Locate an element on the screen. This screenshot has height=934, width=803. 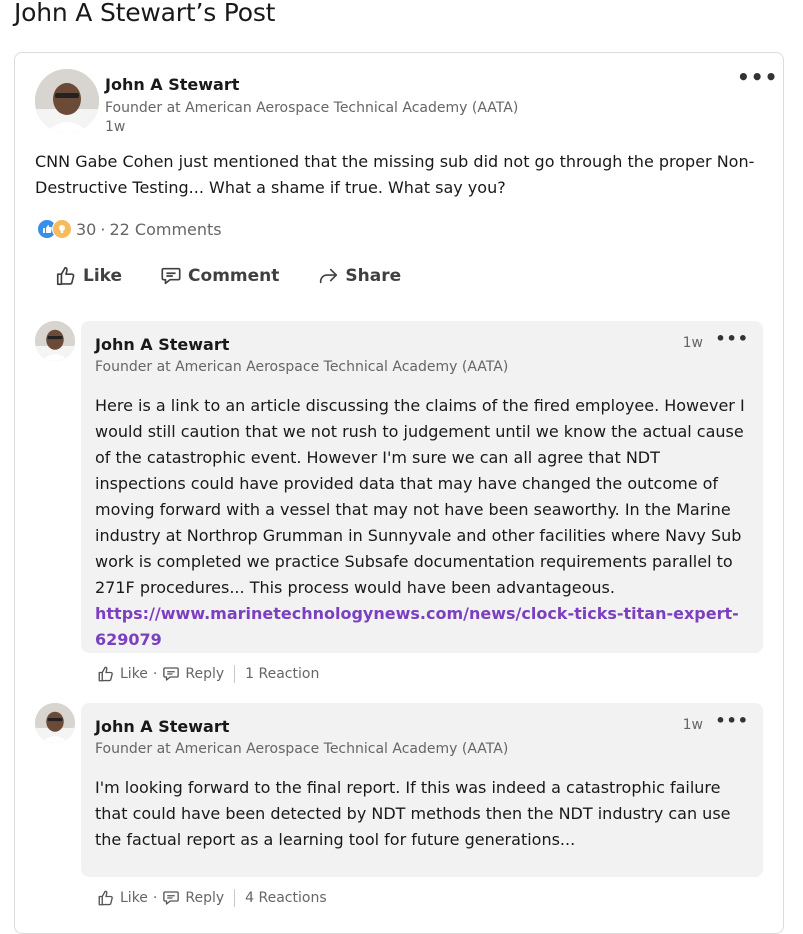
author-avatar is located at coordinates (67, 101).